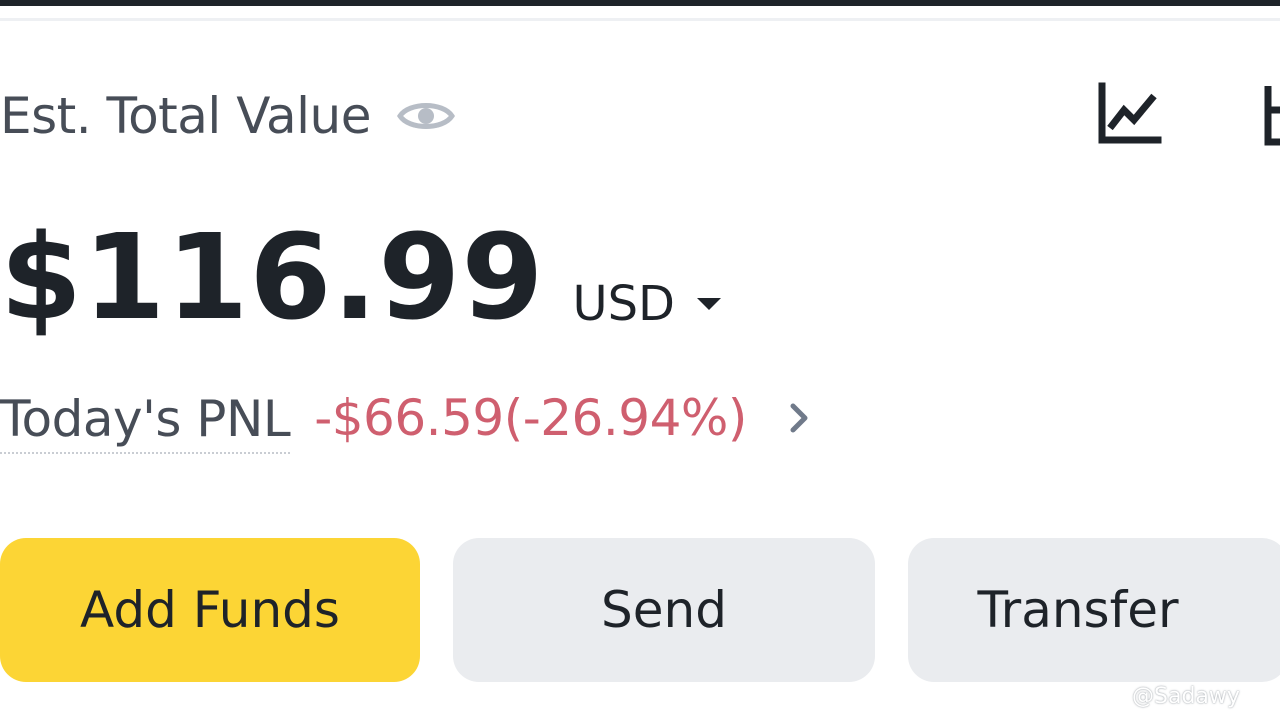  I want to click on currency-selector: USD, so click(623, 304).